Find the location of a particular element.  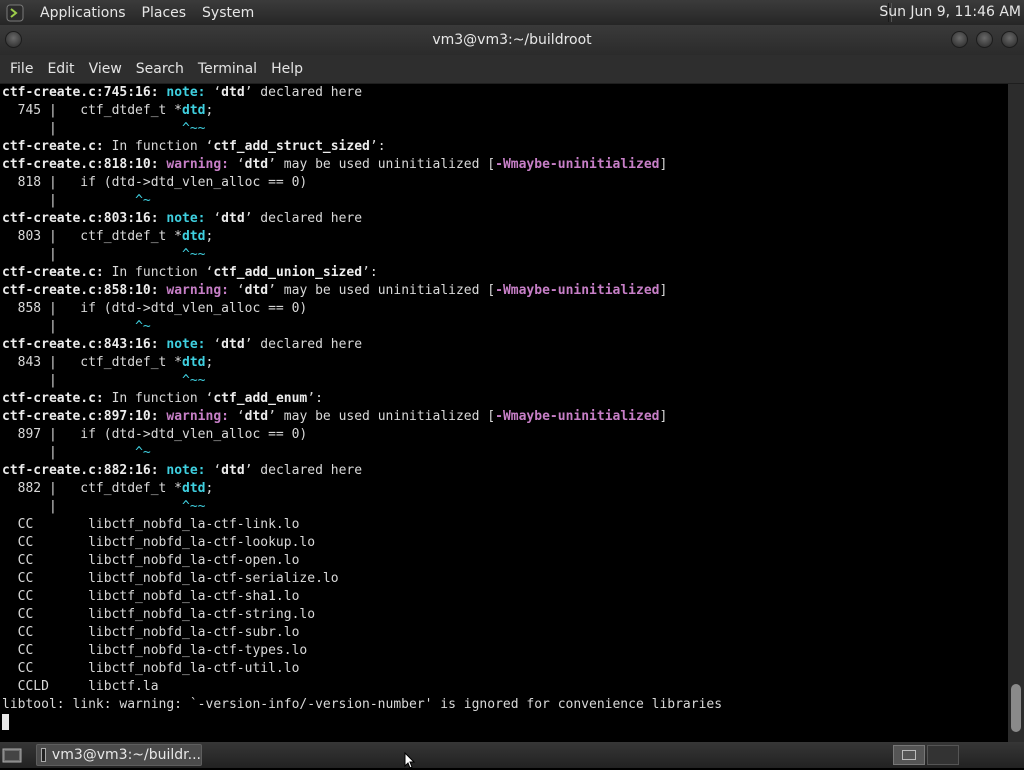

system-menu: System is located at coordinates (228, 13).